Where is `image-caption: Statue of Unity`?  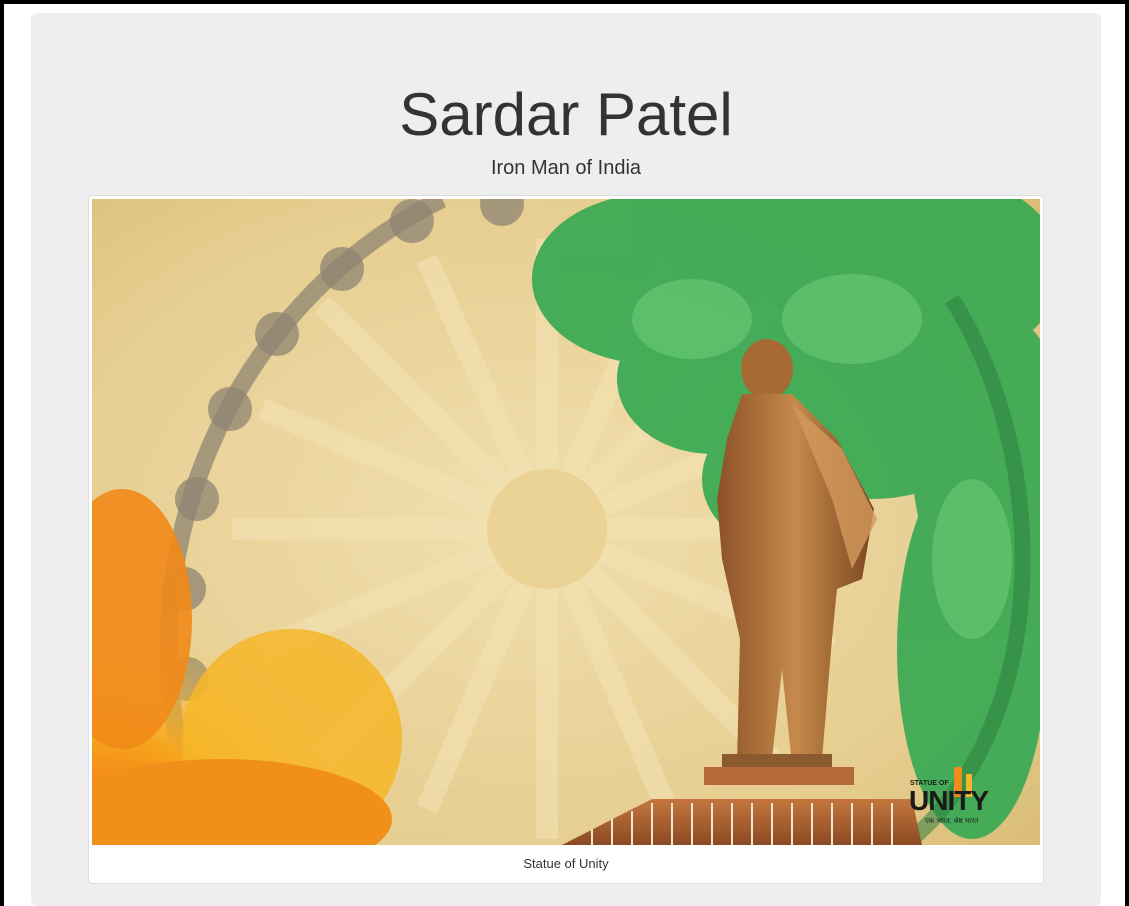 image-caption: Statue of Unity is located at coordinates (566, 863).